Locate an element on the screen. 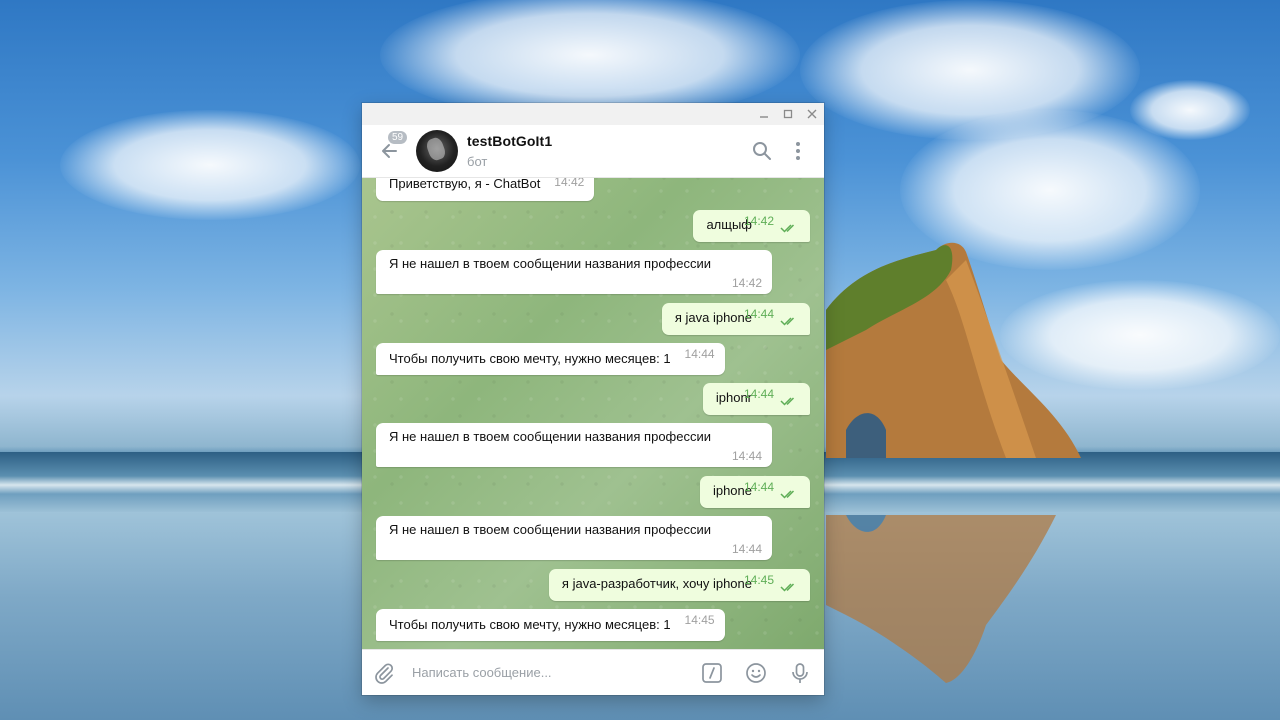 The image size is (1280, 720). chat-subtitle: бот is located at coordinates (477, 161).